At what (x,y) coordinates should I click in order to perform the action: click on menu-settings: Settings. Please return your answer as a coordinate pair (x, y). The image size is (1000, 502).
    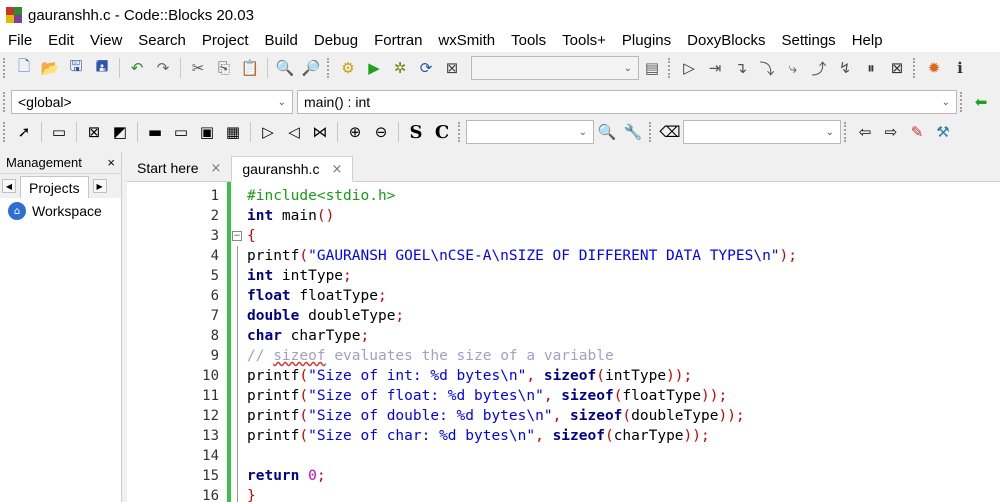
    Looking at the image, I should click on (808, 41).